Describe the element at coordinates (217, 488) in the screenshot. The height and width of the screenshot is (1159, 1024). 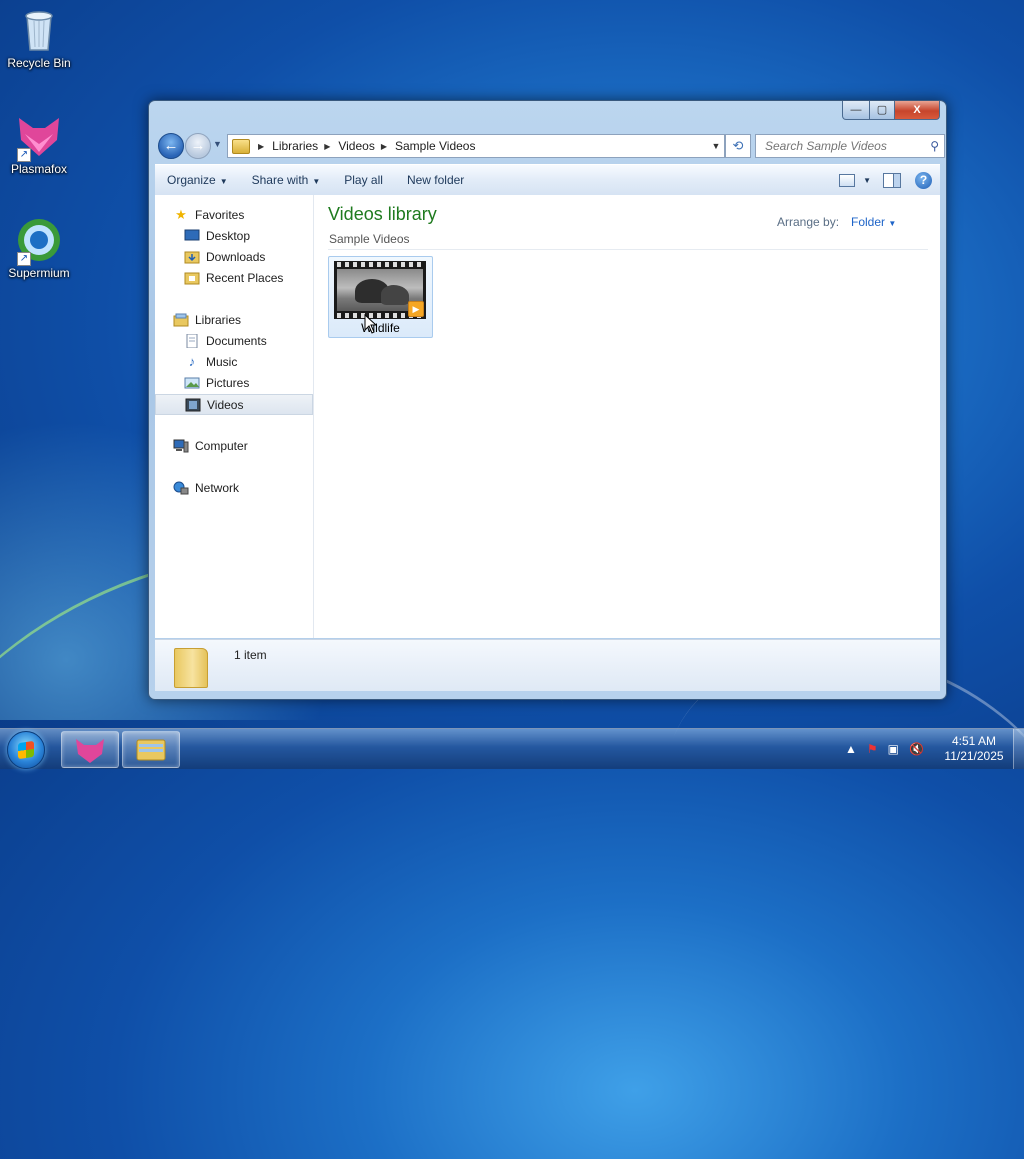
I see `nav-label: Network` at that location.